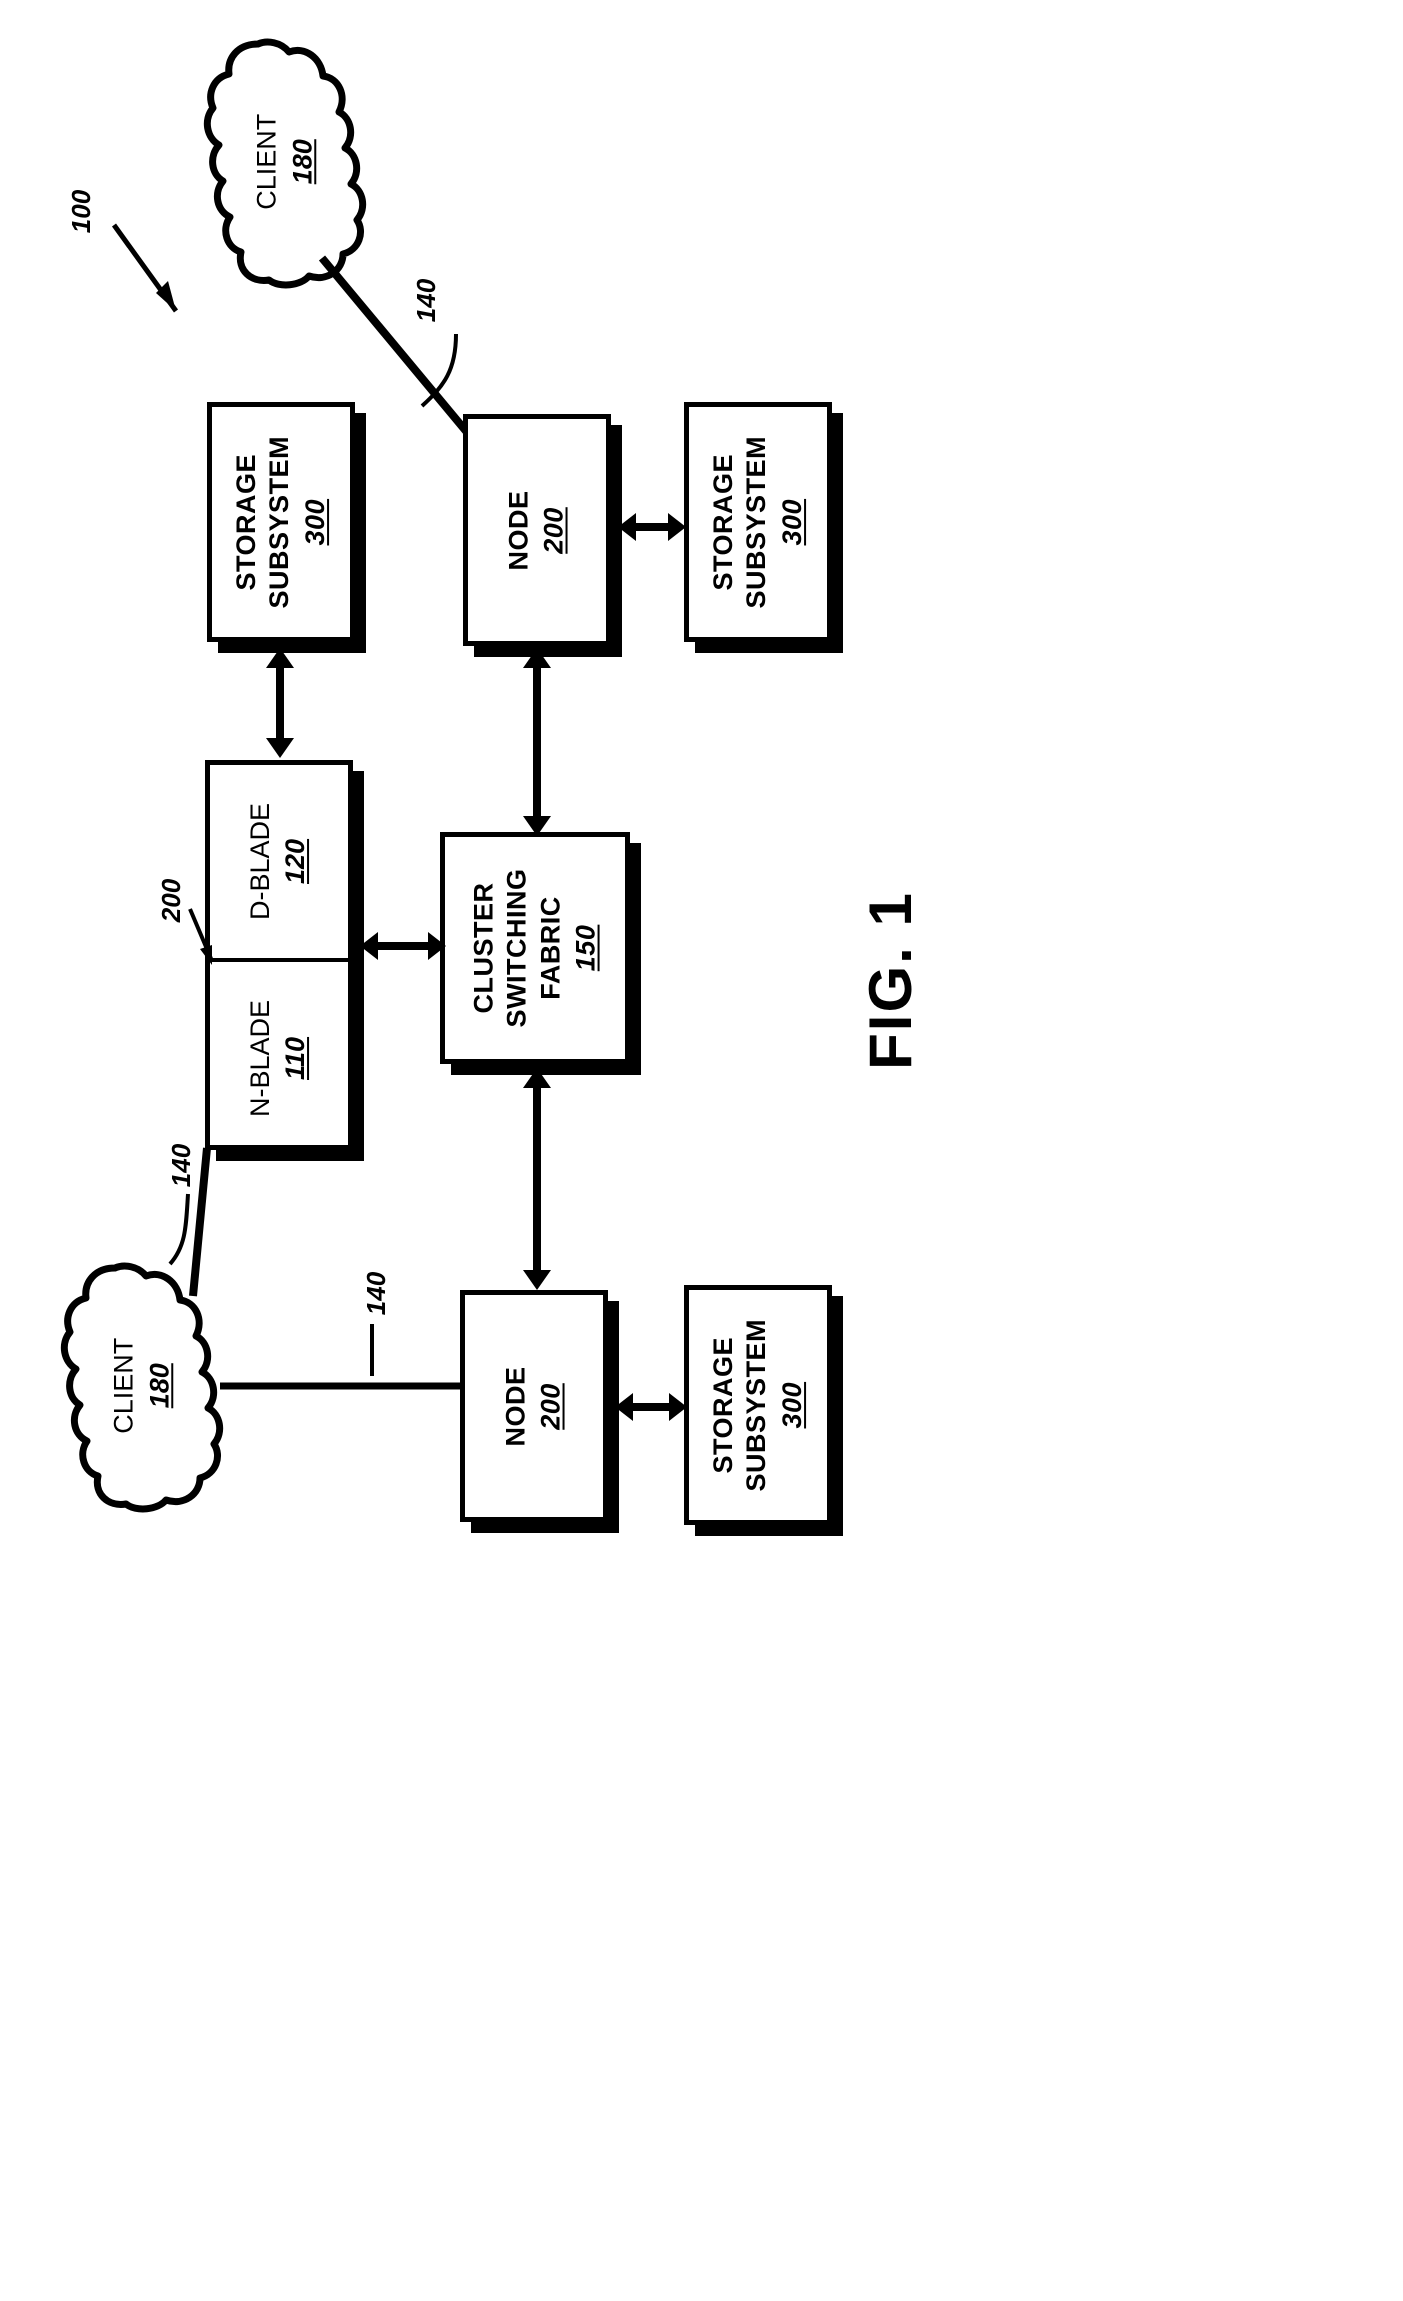 This screenshot has width=1403, height=2301. What do you see at coordinates (722, 1405) in the screenshot?
I see `storage-subsystem-bottom-right-label-line1: STORAGE` at bounding box center [722, 1405].